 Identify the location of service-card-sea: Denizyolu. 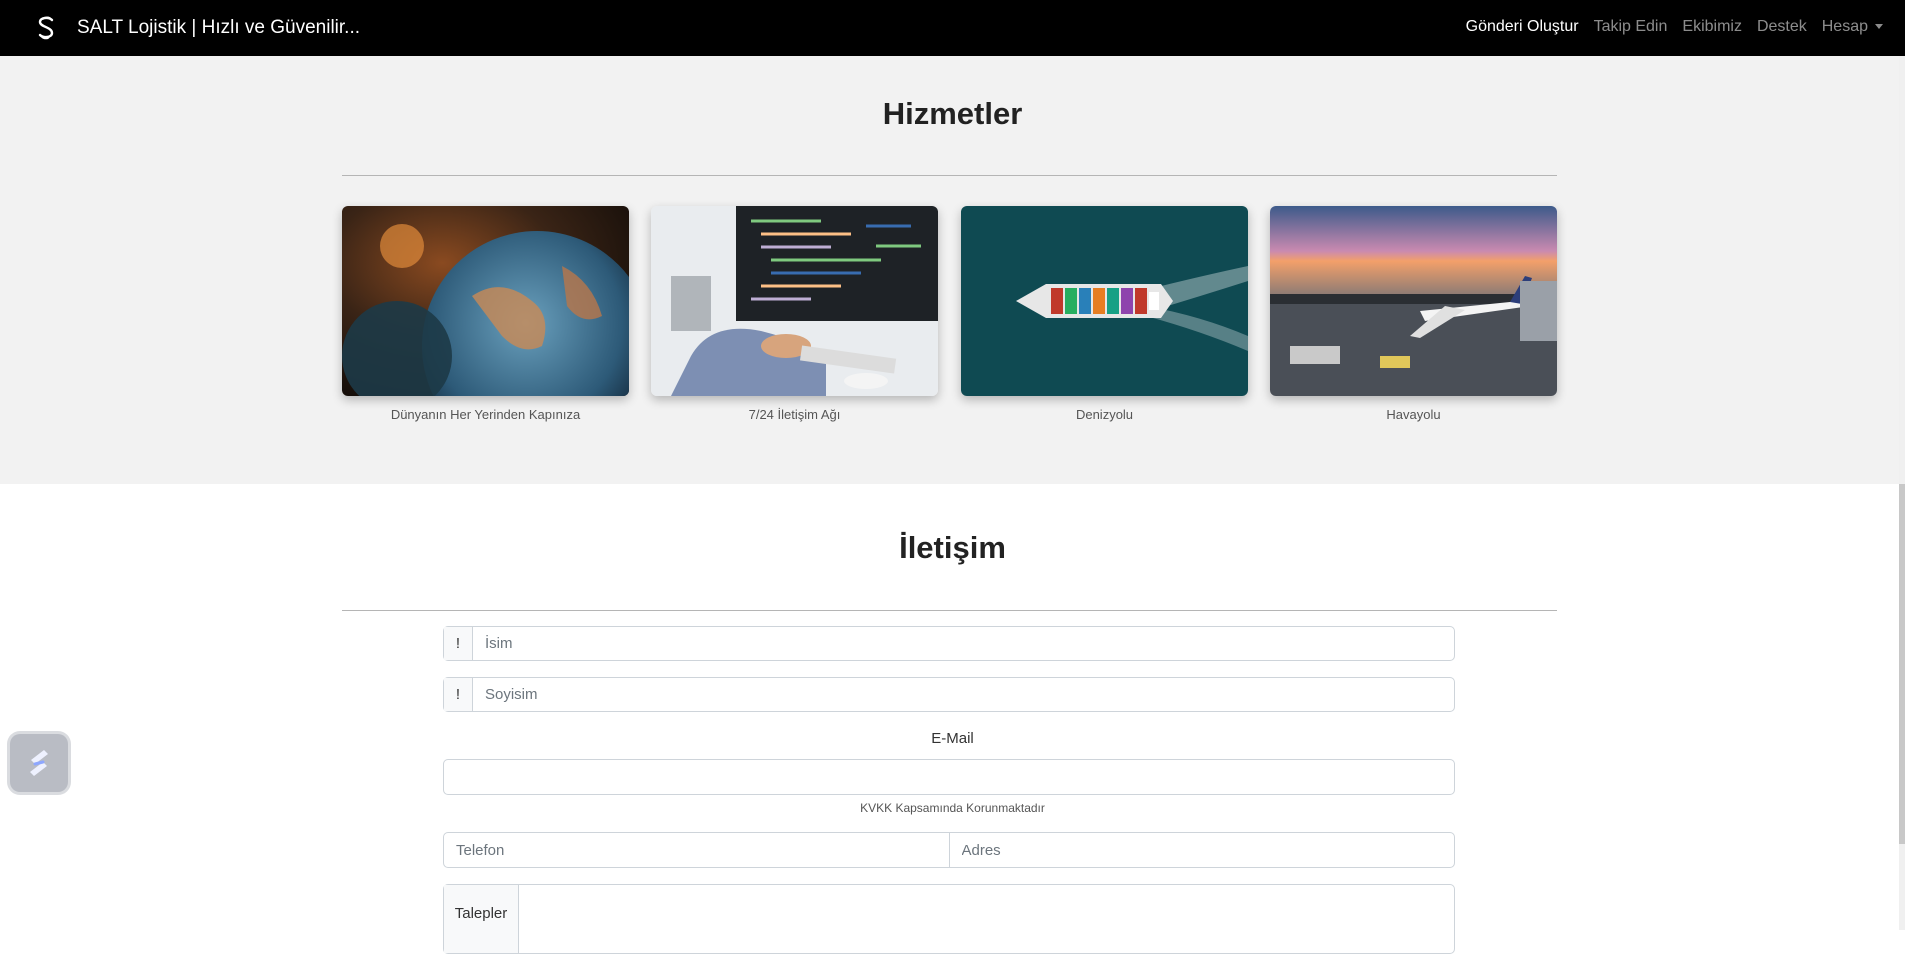
(1104, 314).